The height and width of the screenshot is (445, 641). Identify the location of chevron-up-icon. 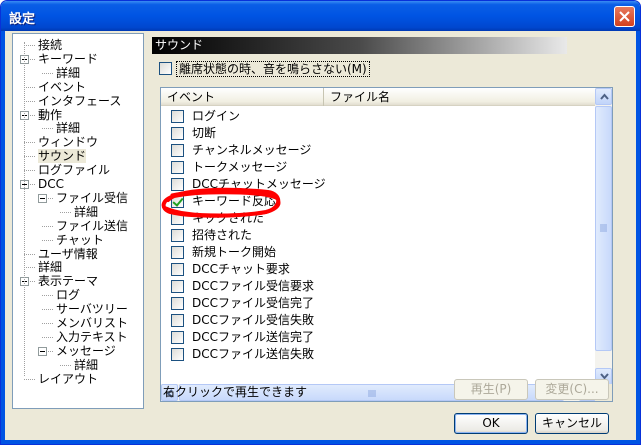
(604, 96).